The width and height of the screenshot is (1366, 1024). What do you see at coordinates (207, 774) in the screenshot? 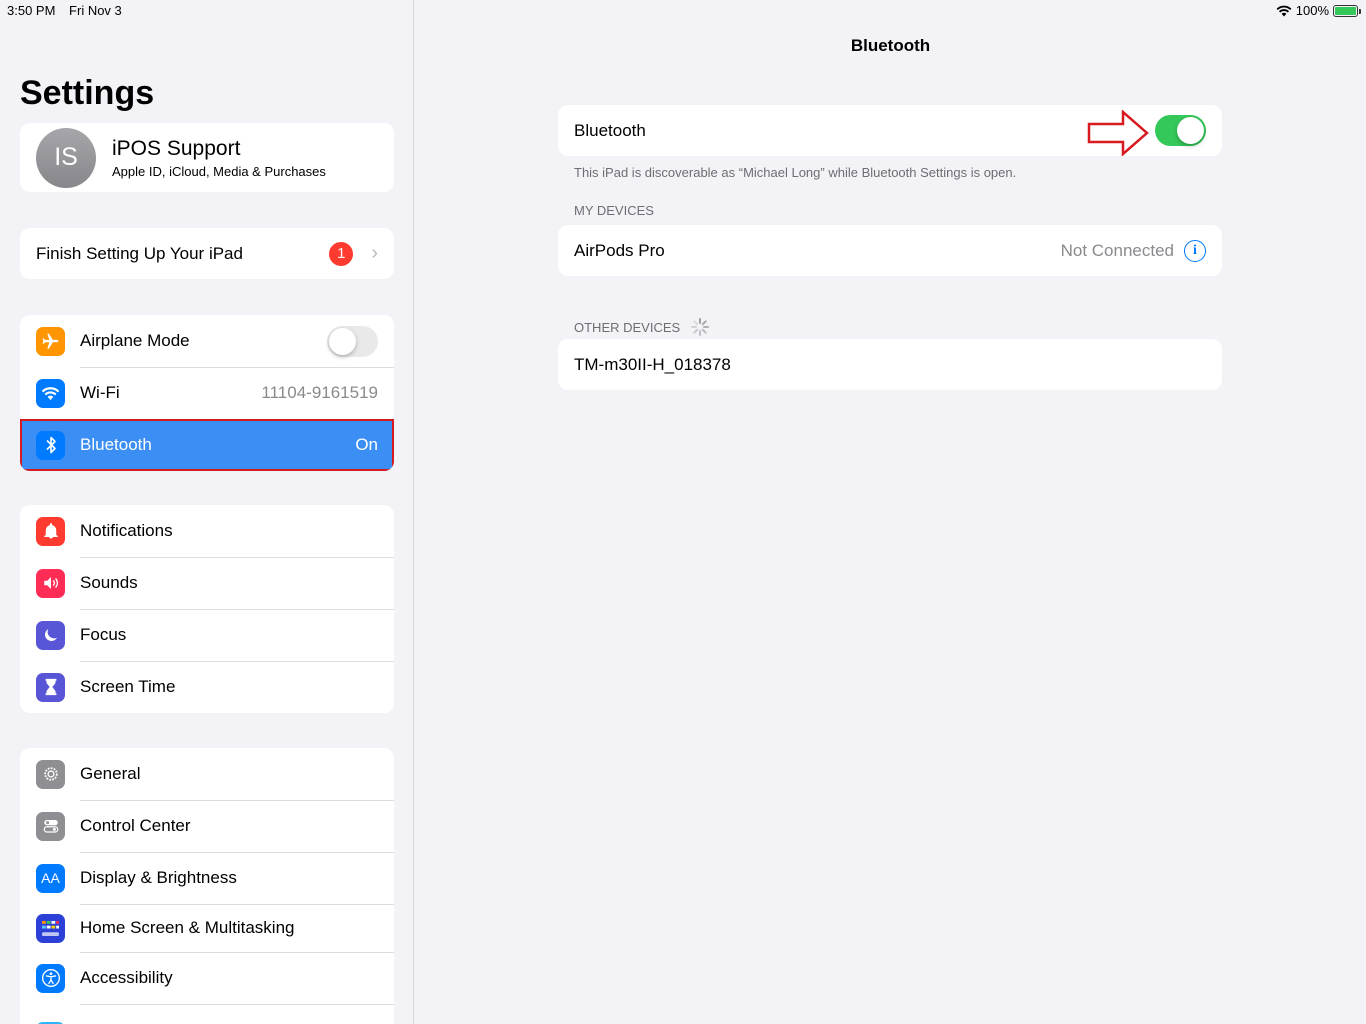
I see `sidebar-item-general: General` at bounding box center [207, 774].